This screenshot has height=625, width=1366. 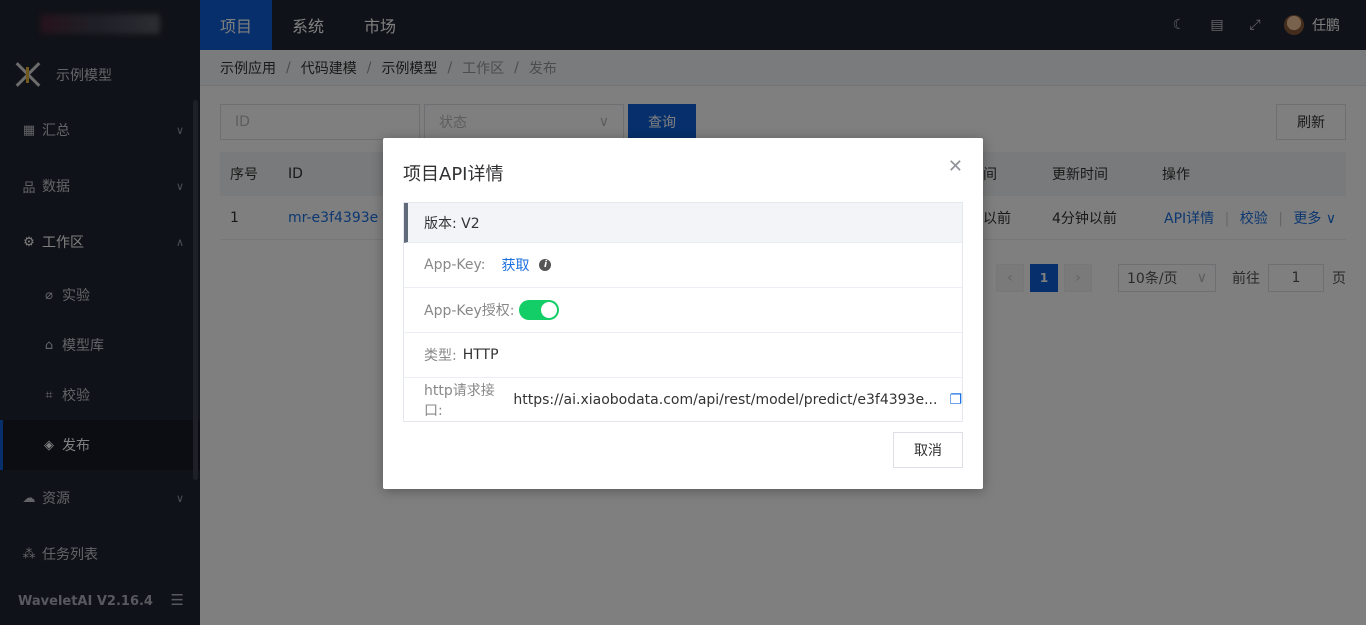 What do you see at coordinates (955, 166) in the screenshot?
I see `close-icon: ✕` at bounding box center [955, 166].